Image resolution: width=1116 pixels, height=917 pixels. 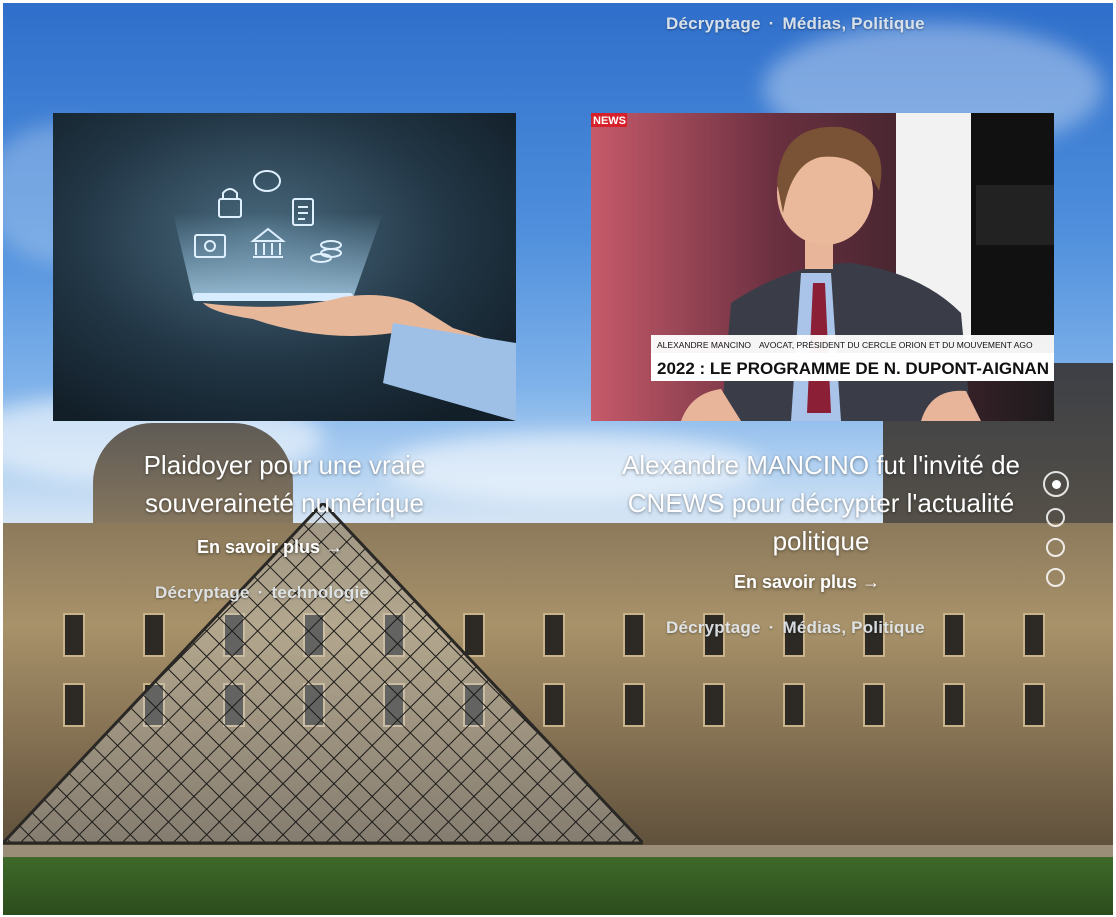 I want to click on top-article-meta: Décryptage · Médias, Politique, so click(x=795, y=24).